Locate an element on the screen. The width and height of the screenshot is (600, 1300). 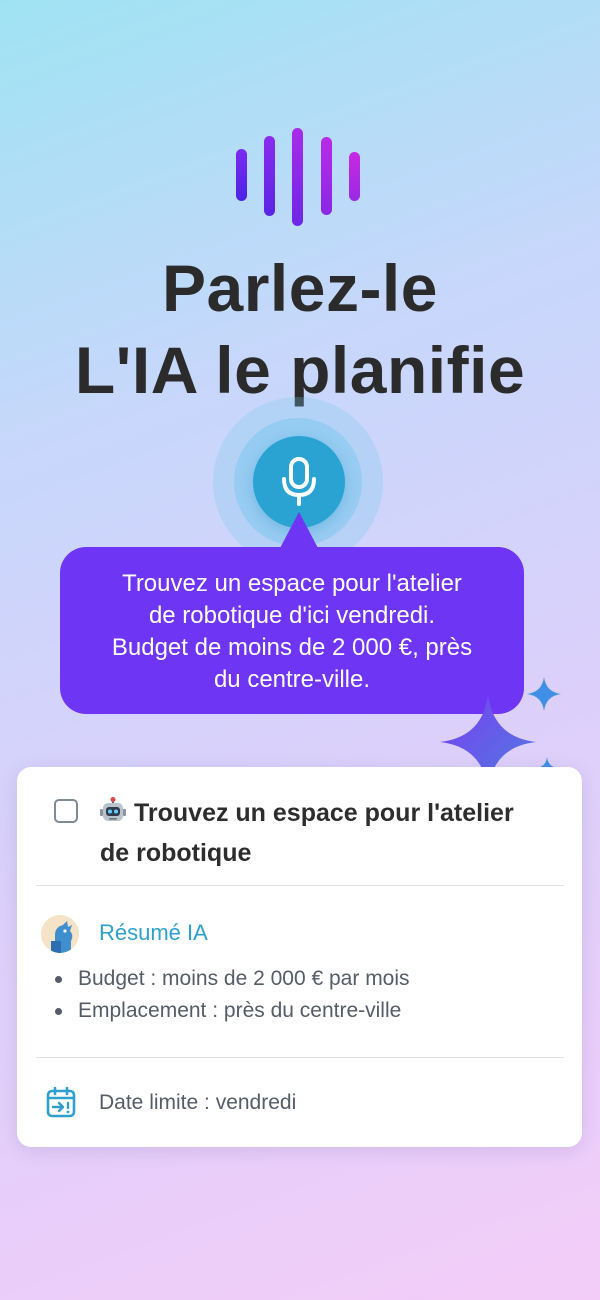
ai-avatar-icon is located at coordinates (60, 934).